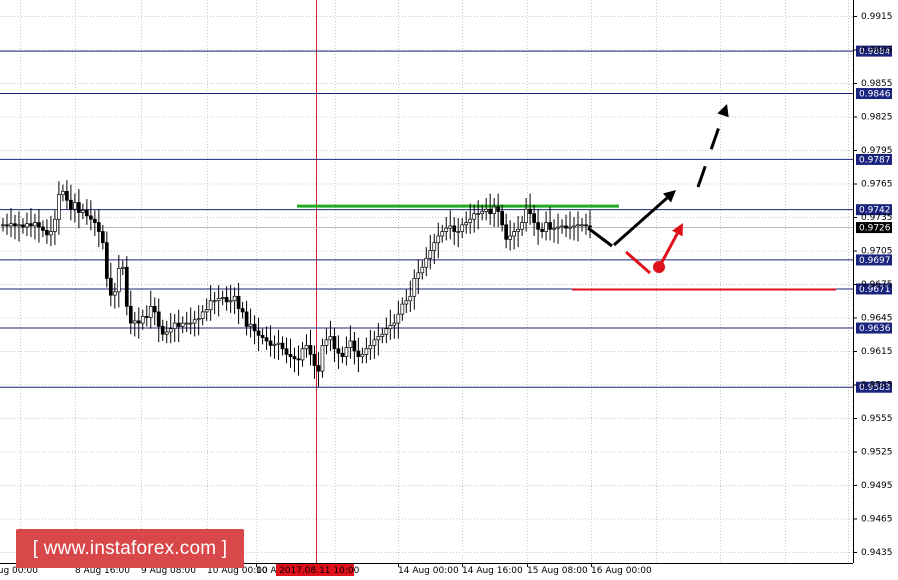  I want to click on level-label: 0.9697, so click(875, 261).